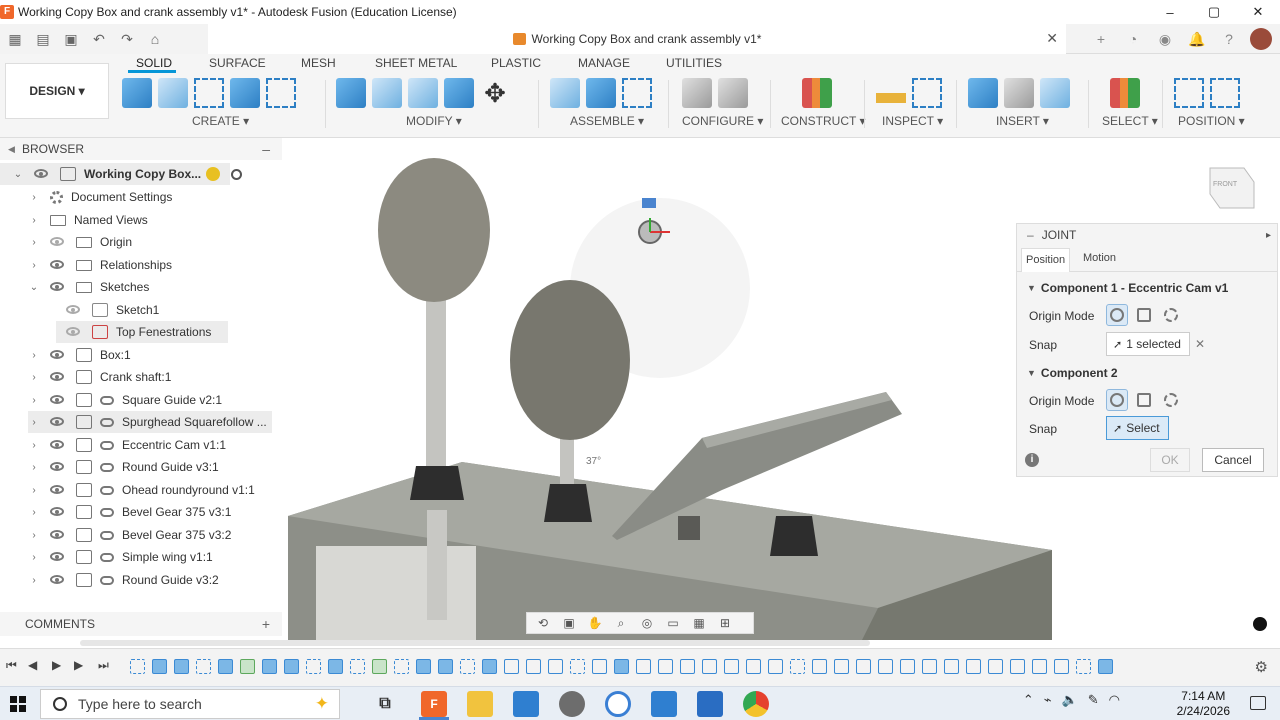 The width and height of the screenshot is (1280, 720). Describe the element at coordinates (71, 39) in the screenshot. I see `save-icon: ▣` at that location.